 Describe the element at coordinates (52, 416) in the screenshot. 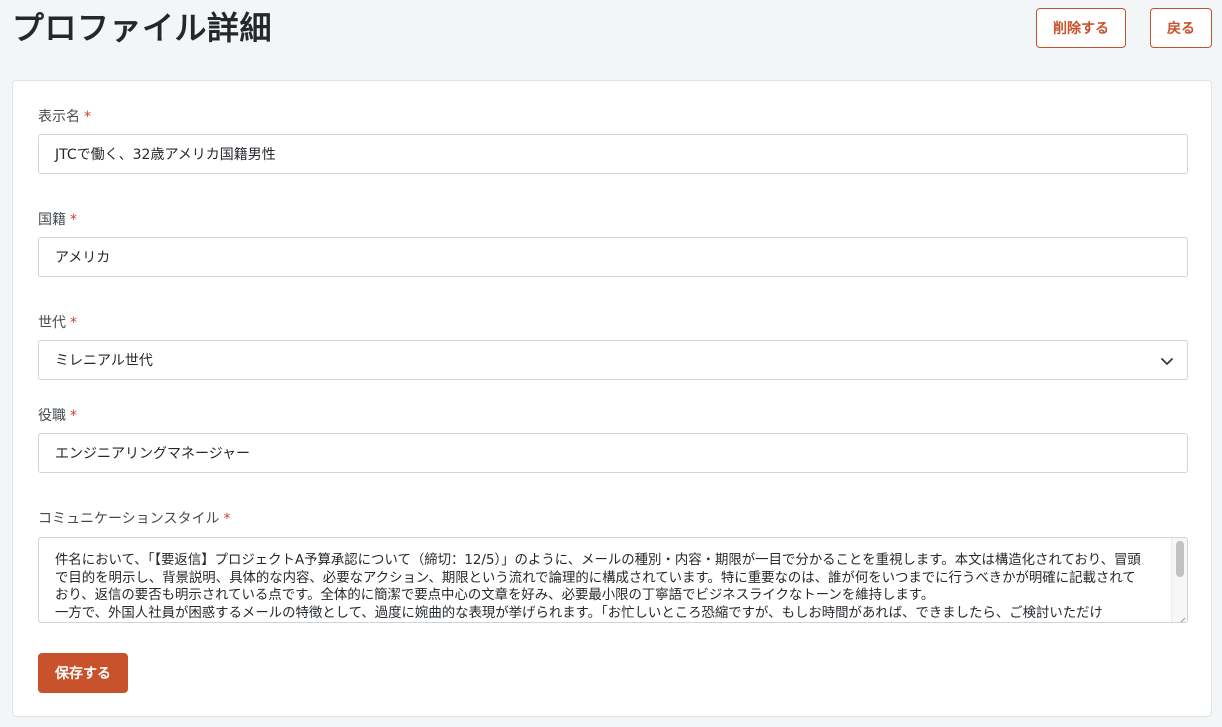

I see `position-label-text: 役職` at that location.